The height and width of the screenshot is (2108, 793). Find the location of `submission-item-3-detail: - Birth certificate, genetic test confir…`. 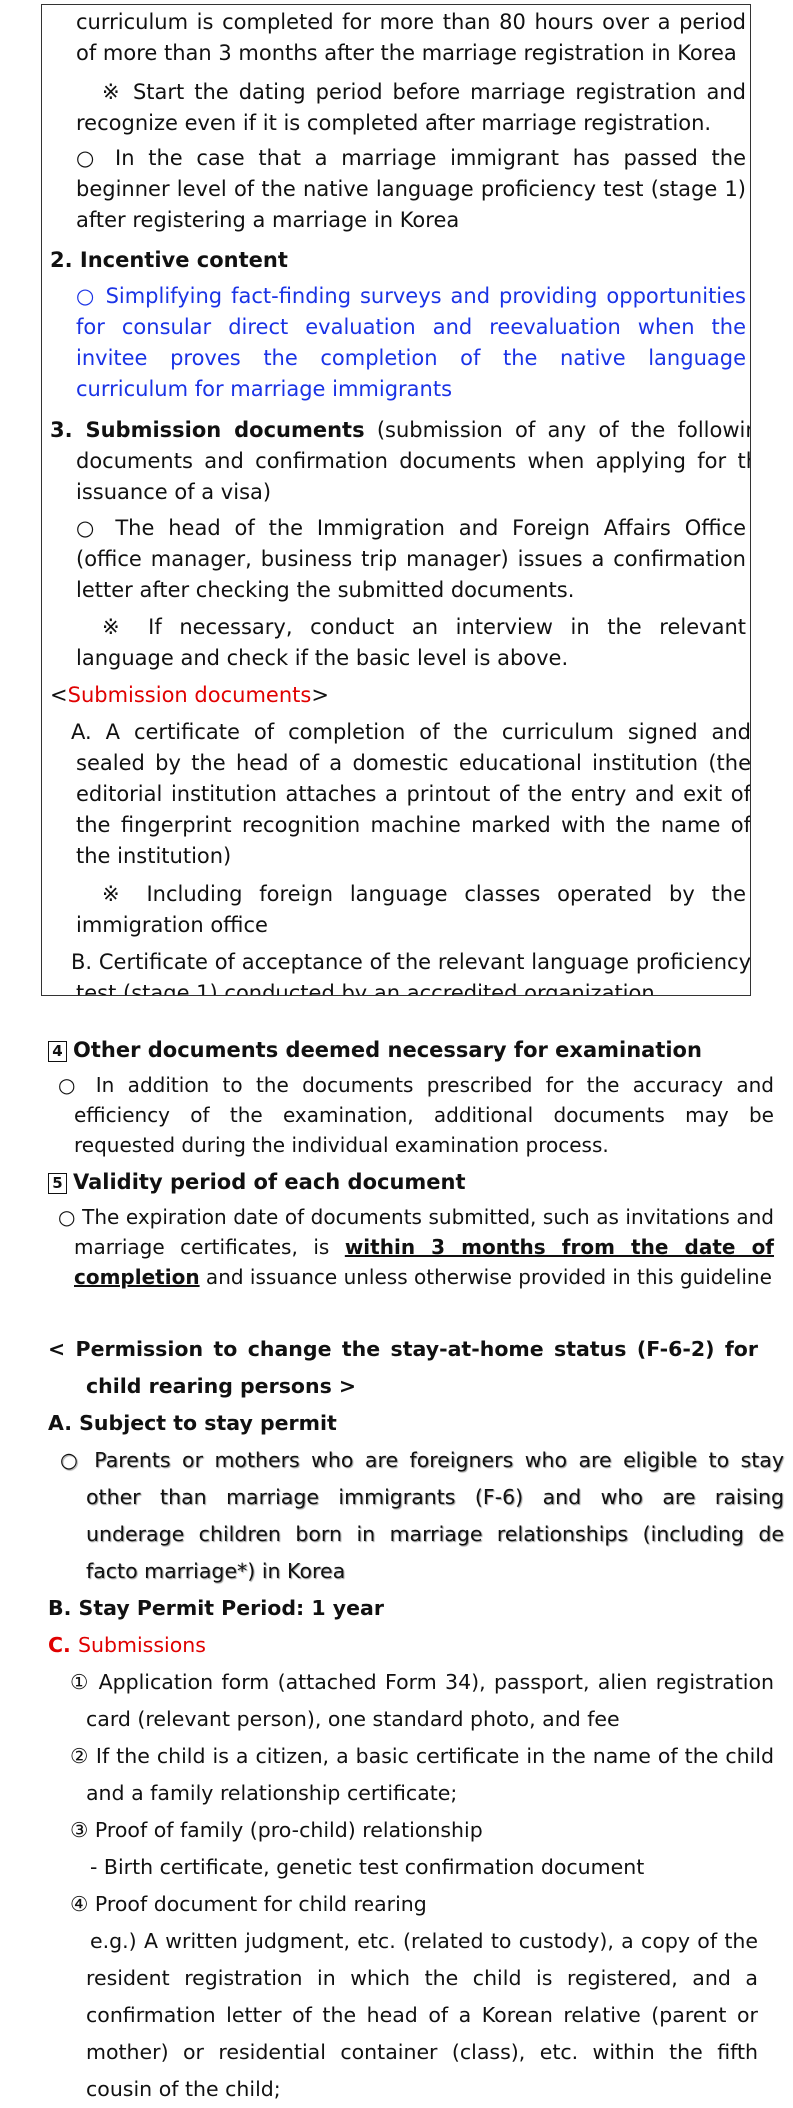

submission-item-3-detail: - Birth certificate, genetic test confir… is located at coordinates (367, 1867).